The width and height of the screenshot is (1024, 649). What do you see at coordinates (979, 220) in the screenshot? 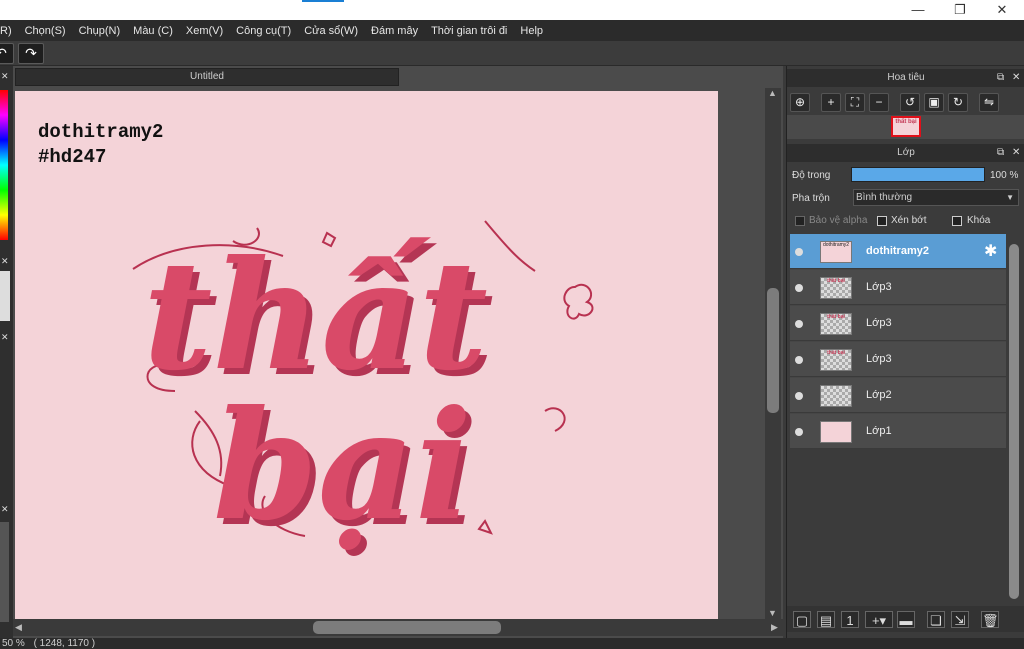
I see `lock-label: Khóa` at bounding box center [979, 220].